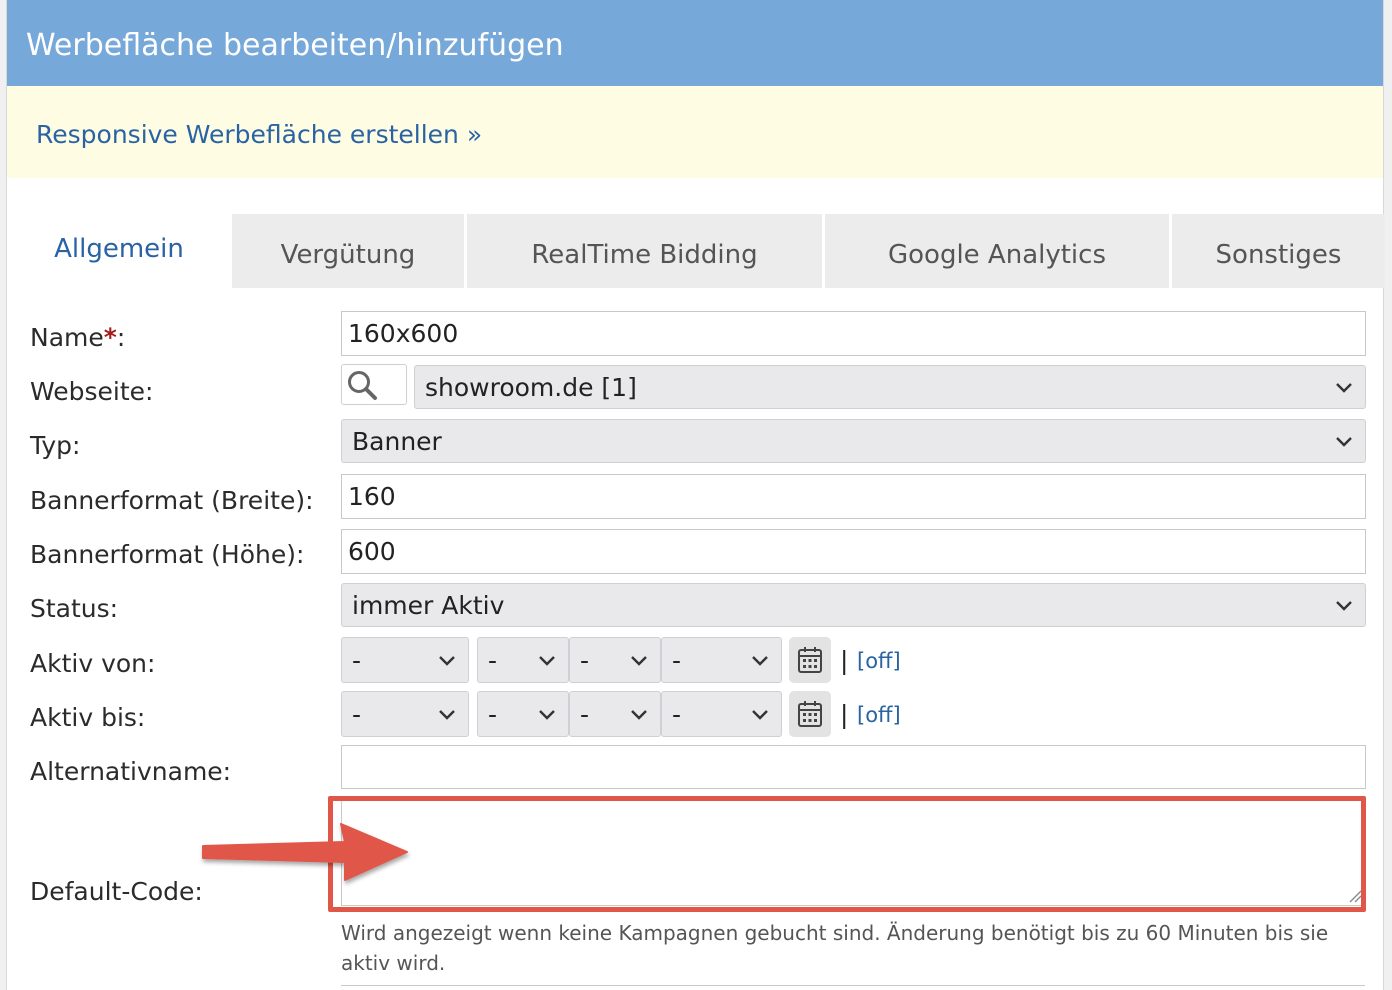  I want to click on active-to-calendar-button, so click(810, 714).